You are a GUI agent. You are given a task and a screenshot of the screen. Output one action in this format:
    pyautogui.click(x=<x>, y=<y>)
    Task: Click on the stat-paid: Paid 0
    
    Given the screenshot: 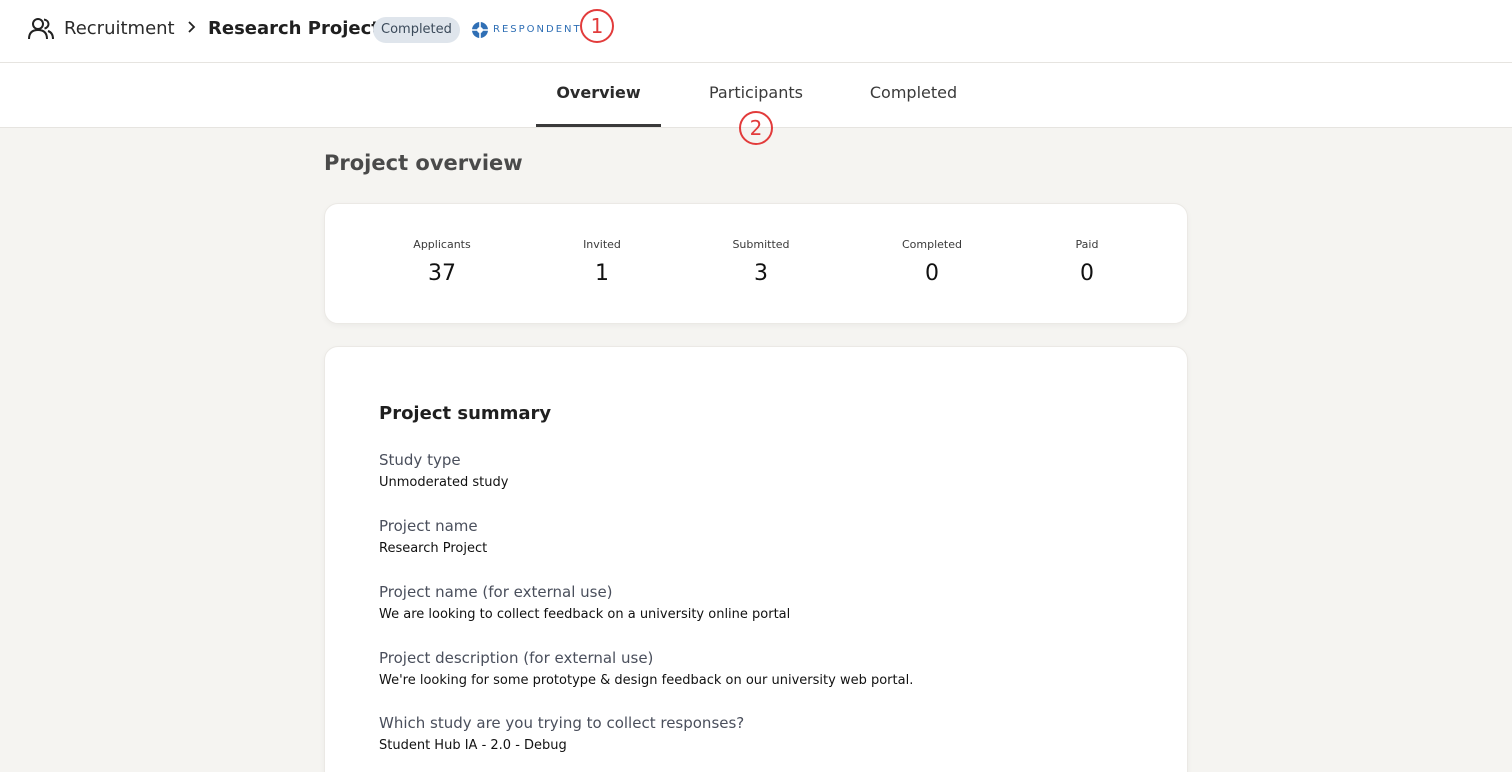 What is the action you would take?
    pyautogui.click(x=1087, y=262)
    